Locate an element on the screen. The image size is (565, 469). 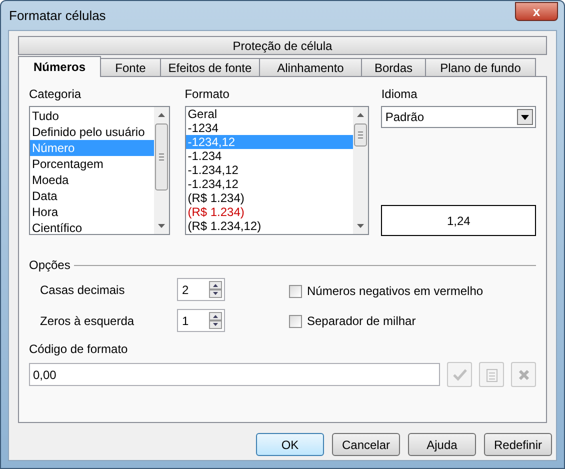
dialog-button: Cancelar is located at coordinates (366, 444).